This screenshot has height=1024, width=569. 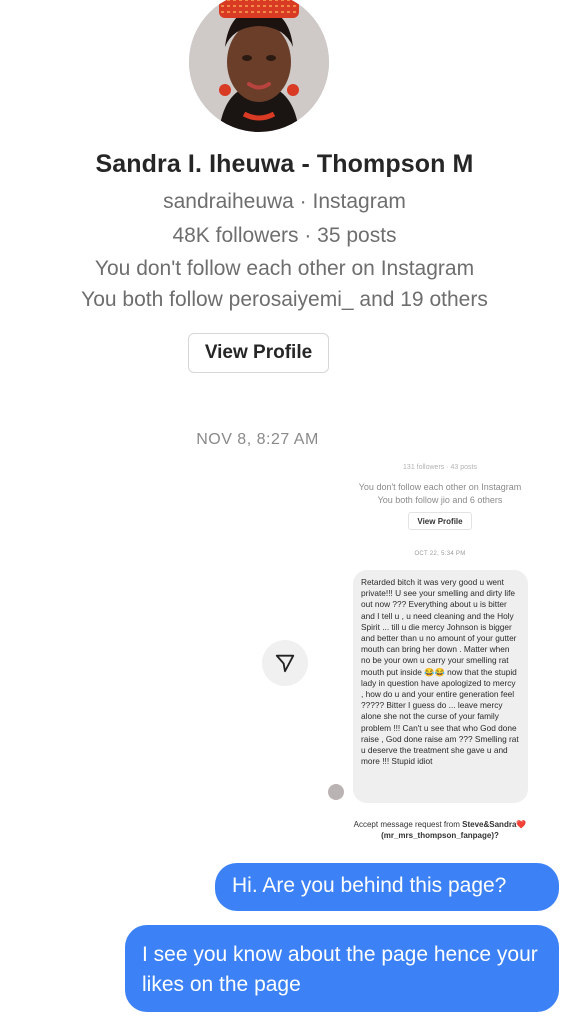 I want to click on avatar-photo, so click(x=259, y=66).